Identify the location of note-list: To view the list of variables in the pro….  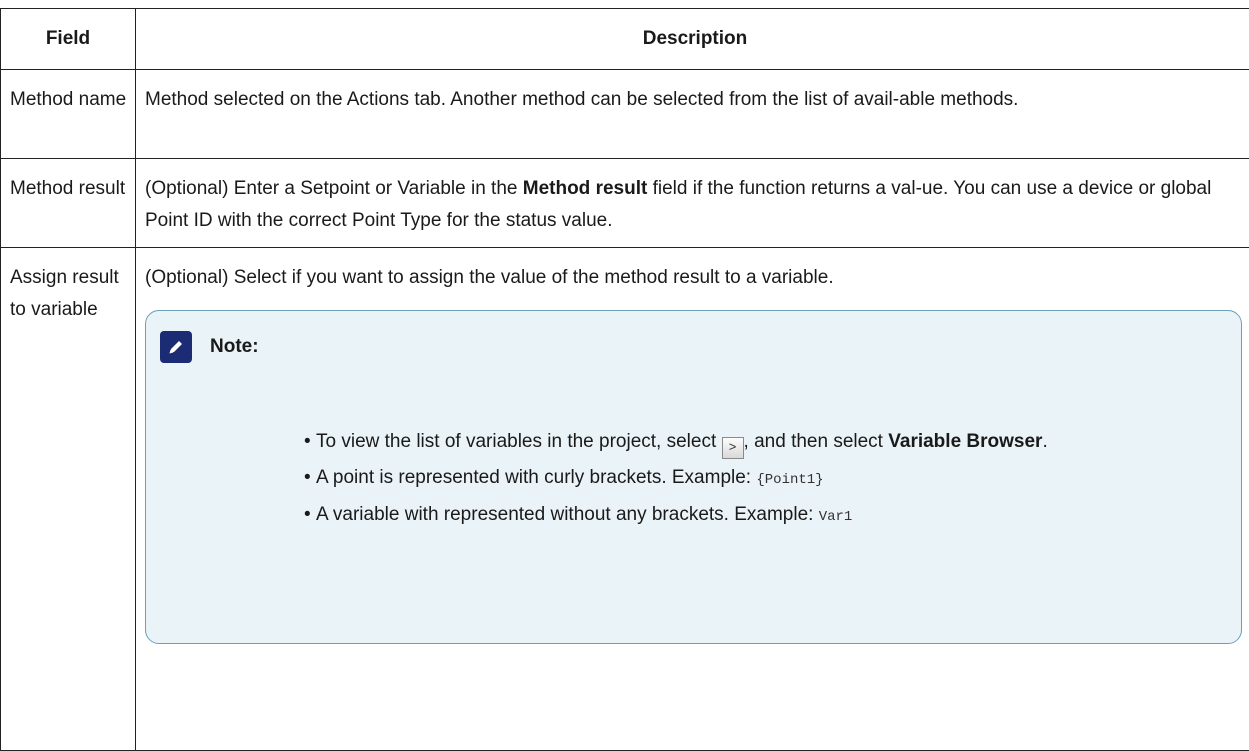
(774, 481).